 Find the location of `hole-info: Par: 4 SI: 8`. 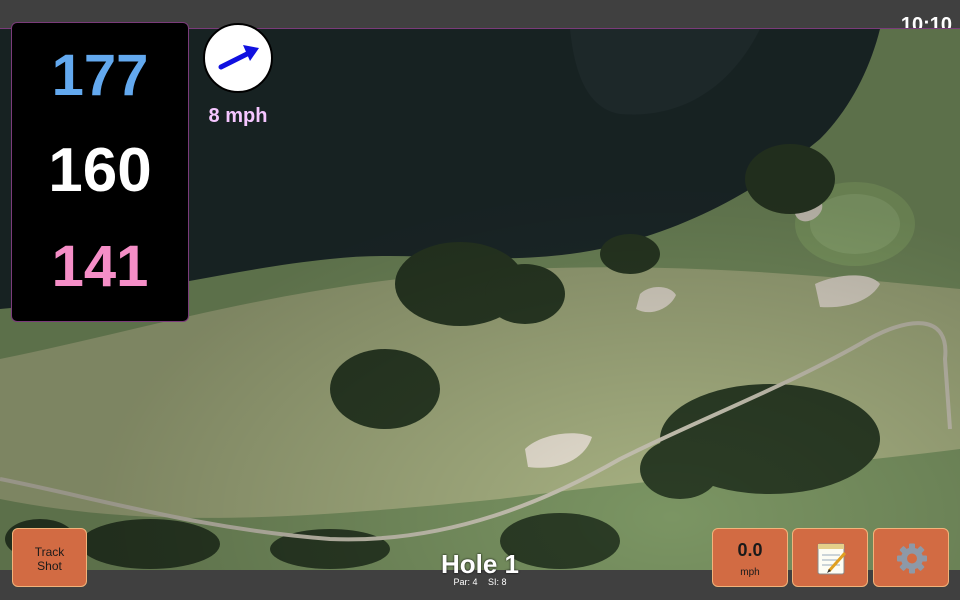

hole-info: Par: 4 SI: 8 is located at coordinates (480, 582).